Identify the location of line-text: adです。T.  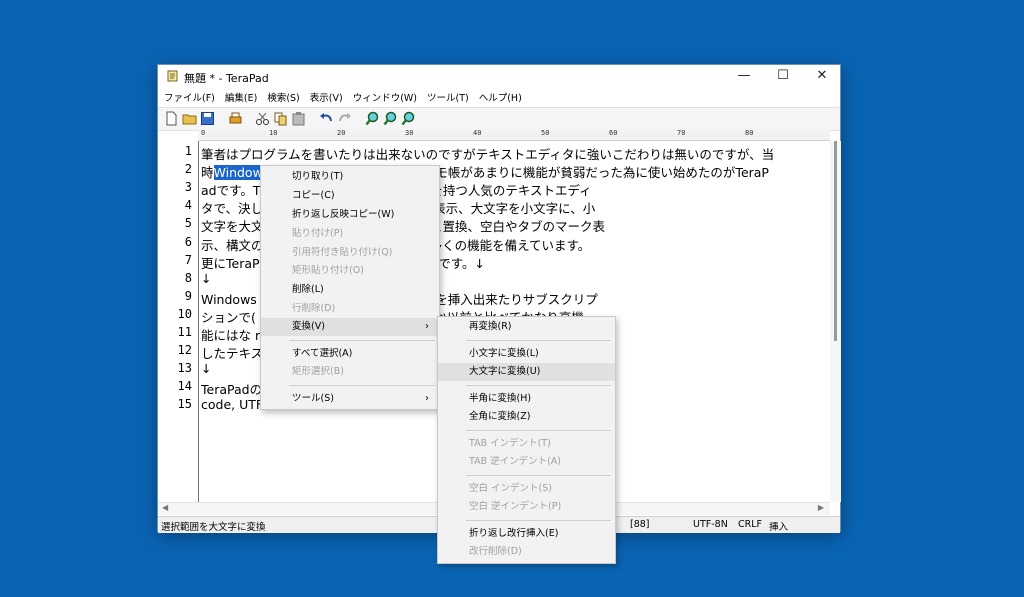
(231, 191).